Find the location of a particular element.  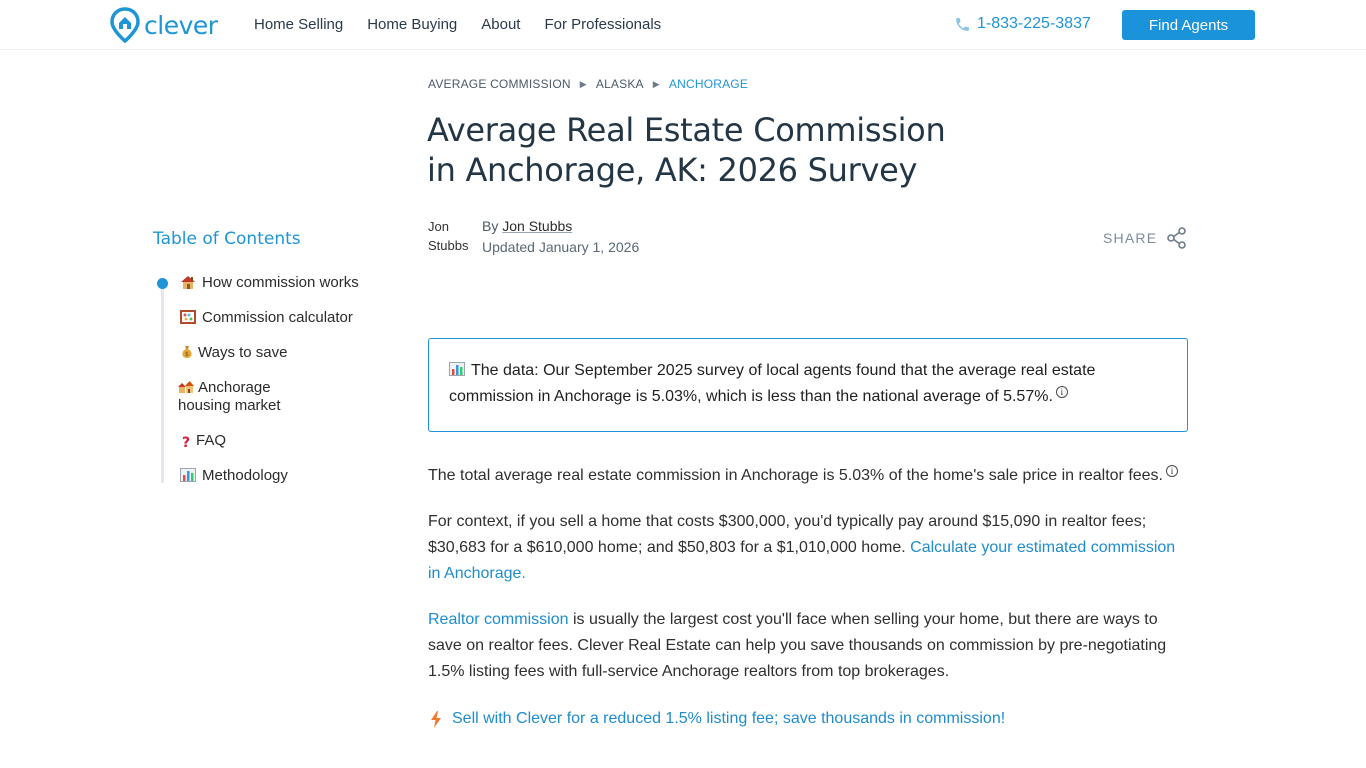

toc-item-commission-calculator: Commission calculator is located at coordinates (266, 318).